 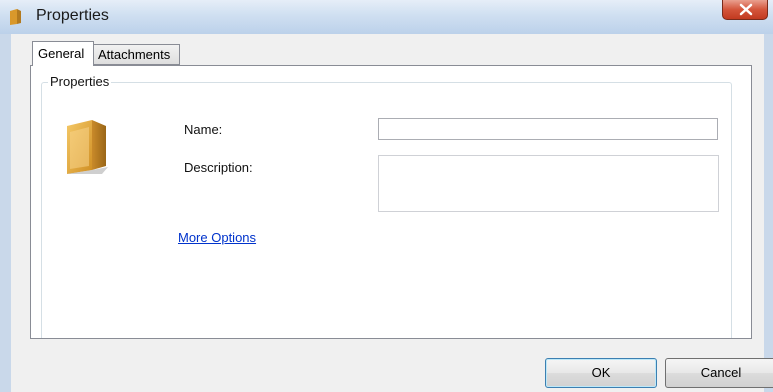 I want to click on groupbox-title: Properties, so click(x=80, y=81).